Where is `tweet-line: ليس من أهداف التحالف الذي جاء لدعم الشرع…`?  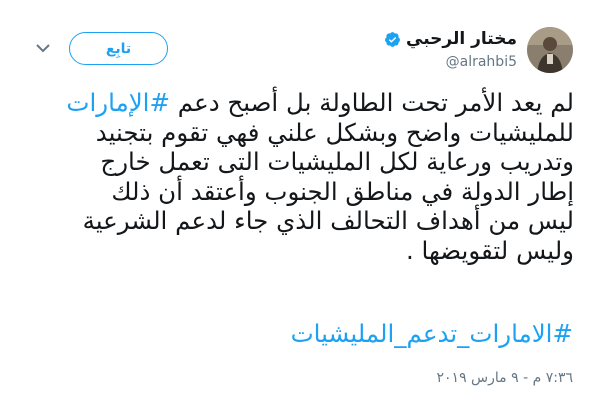
tweet-line: ليس من أهداف التحالف الذي جاء لدعم الشرع… is located at coordinates (328, 221).